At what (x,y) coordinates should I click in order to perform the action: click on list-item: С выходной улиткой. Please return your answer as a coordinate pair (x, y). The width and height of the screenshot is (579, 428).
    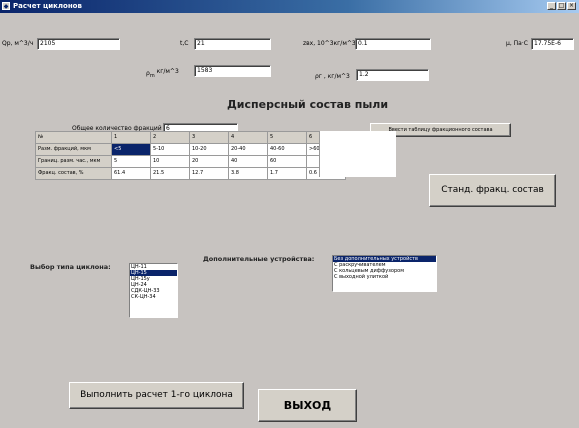
    Looking at the image, I should click on (384, 277).